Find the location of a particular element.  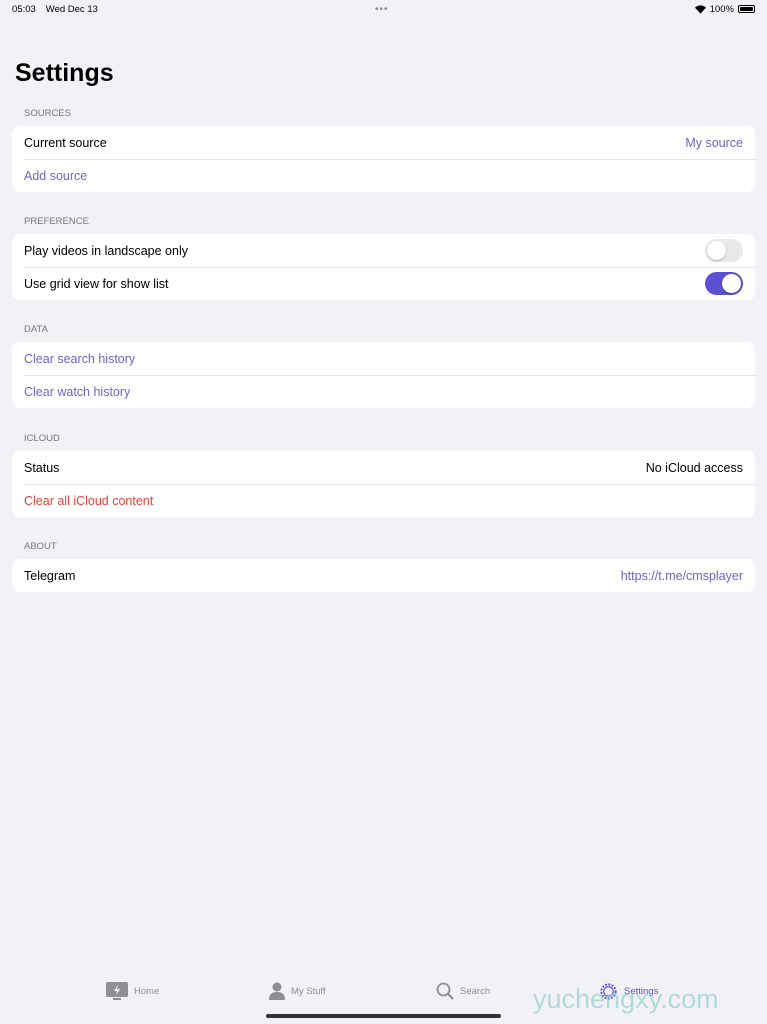

icloud-status-value: No iCloud access is located at coordinates (694, 467).